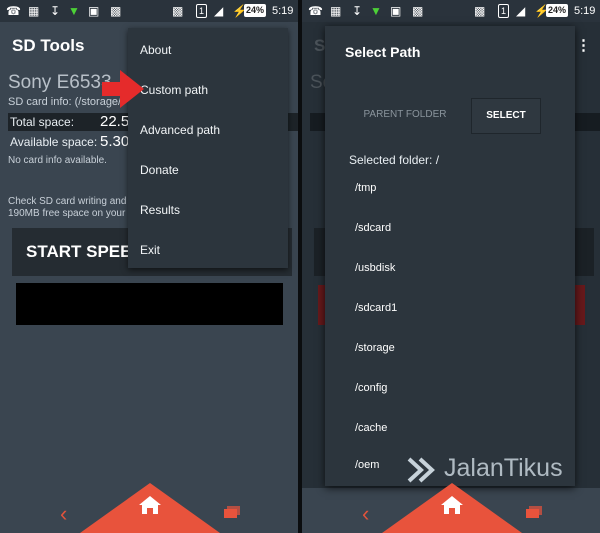 This screenshot has height=533, width=600. I want to click on dialog-title: Select Path, so click(383, 52).